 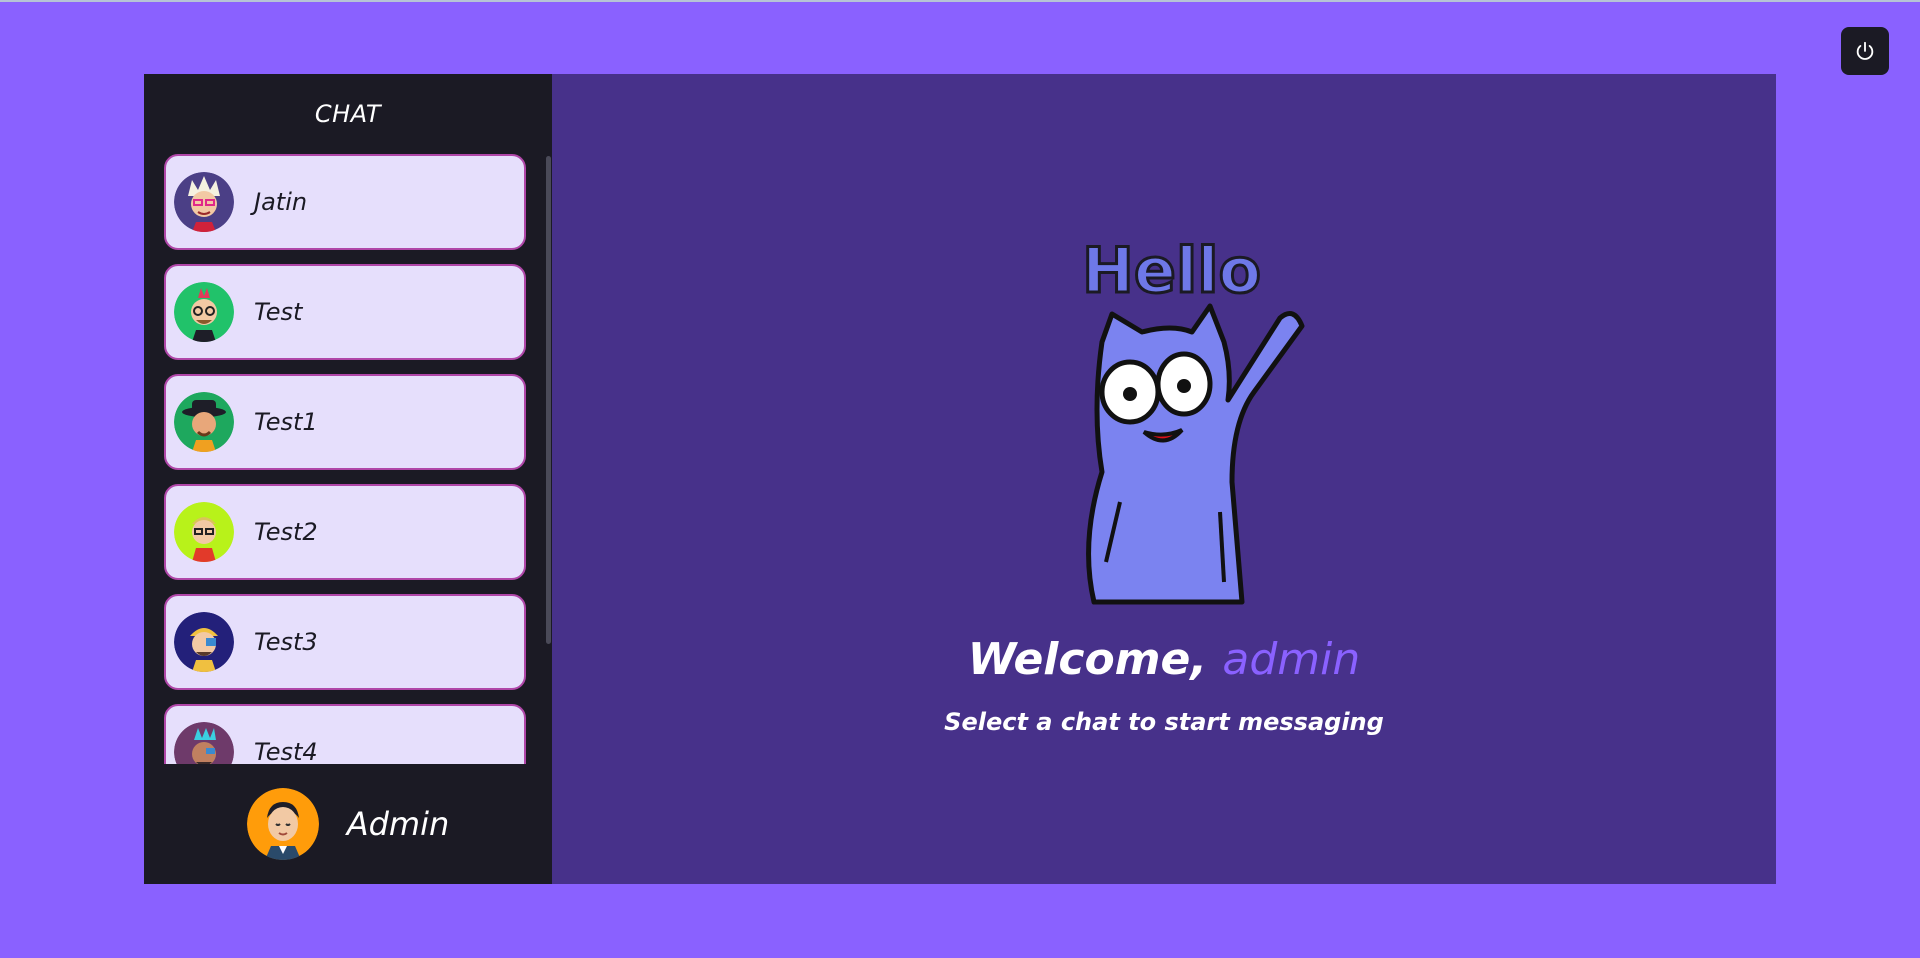 What do you see at coordinates (282, 824) in the screenshot?
I see `current-user-avatar` at bounding box center [282, 824].